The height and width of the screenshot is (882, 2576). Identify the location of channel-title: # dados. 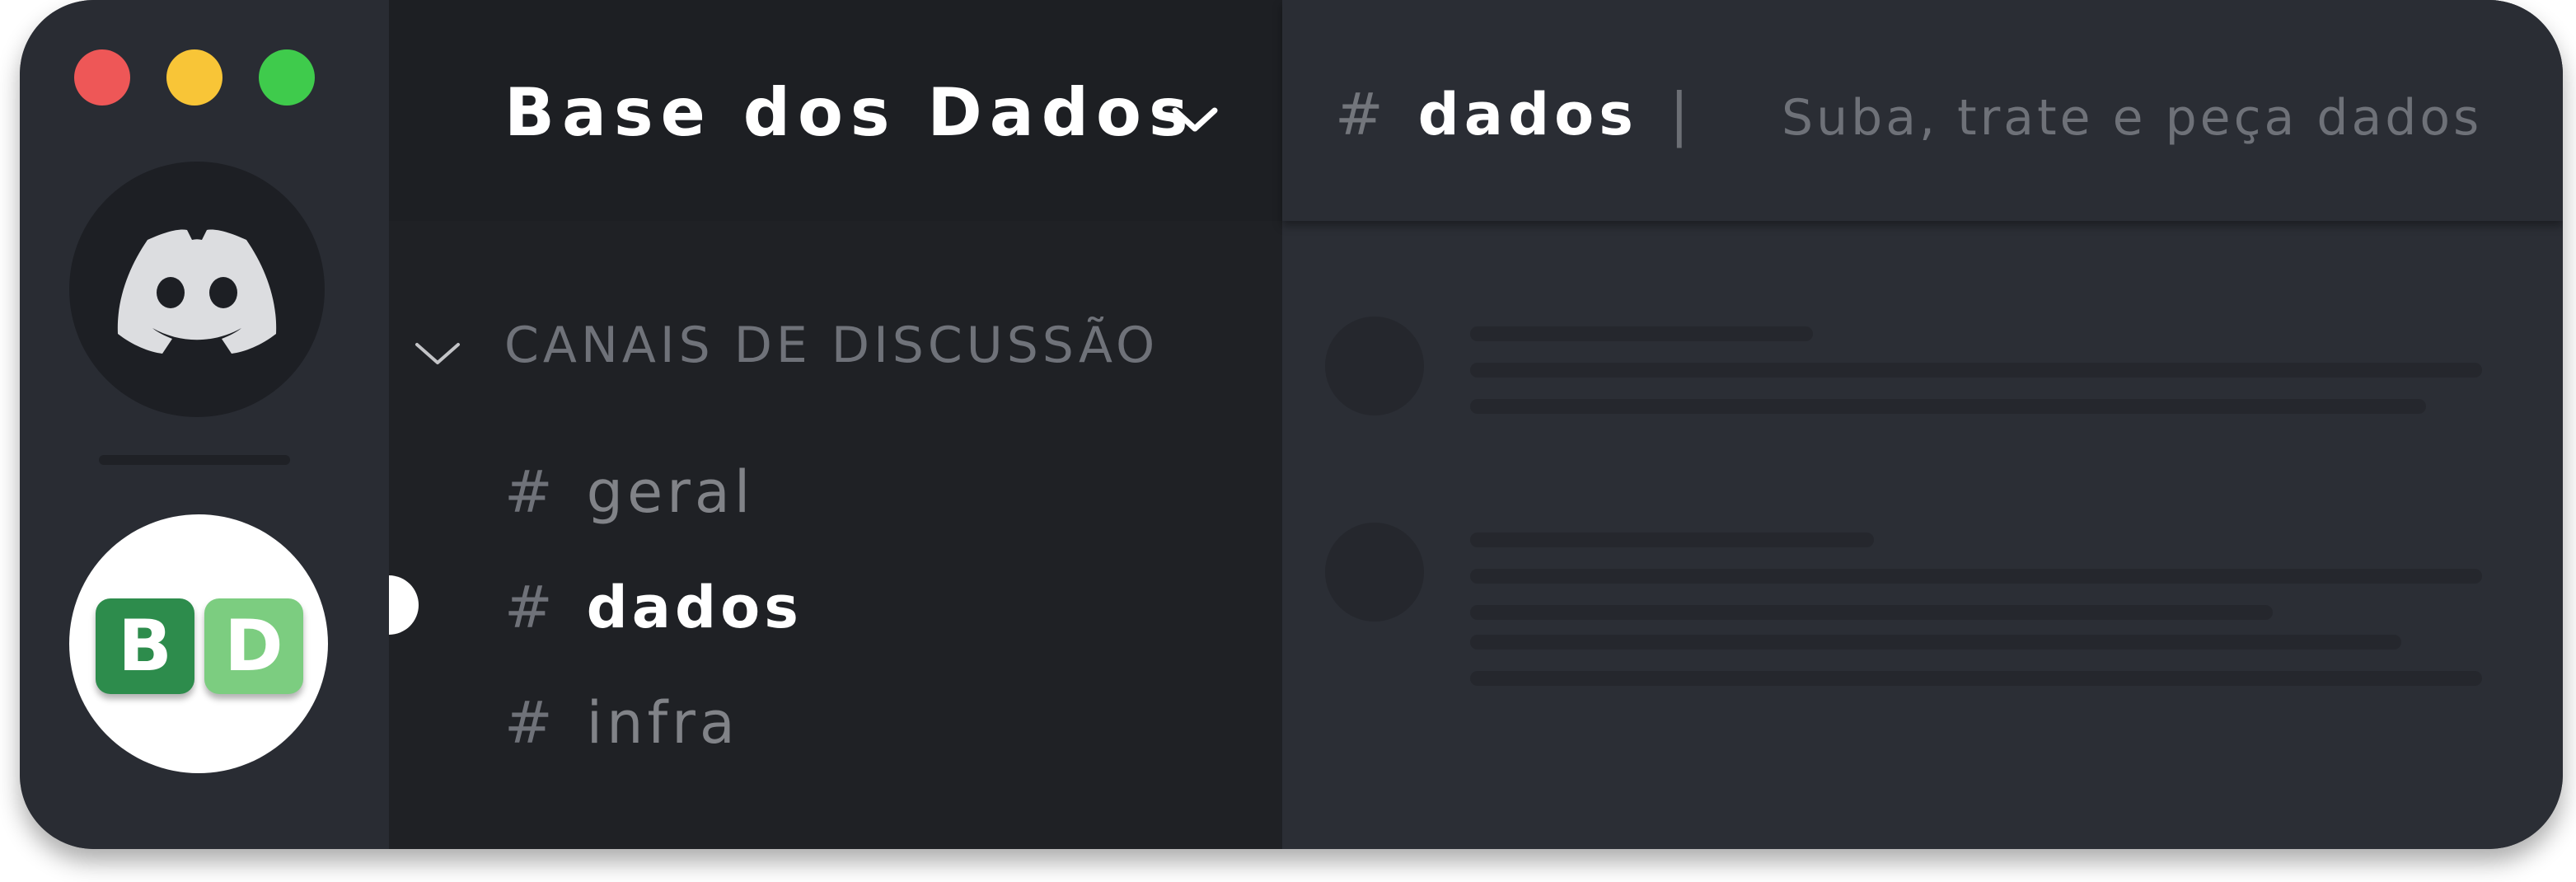
(1486, 114).